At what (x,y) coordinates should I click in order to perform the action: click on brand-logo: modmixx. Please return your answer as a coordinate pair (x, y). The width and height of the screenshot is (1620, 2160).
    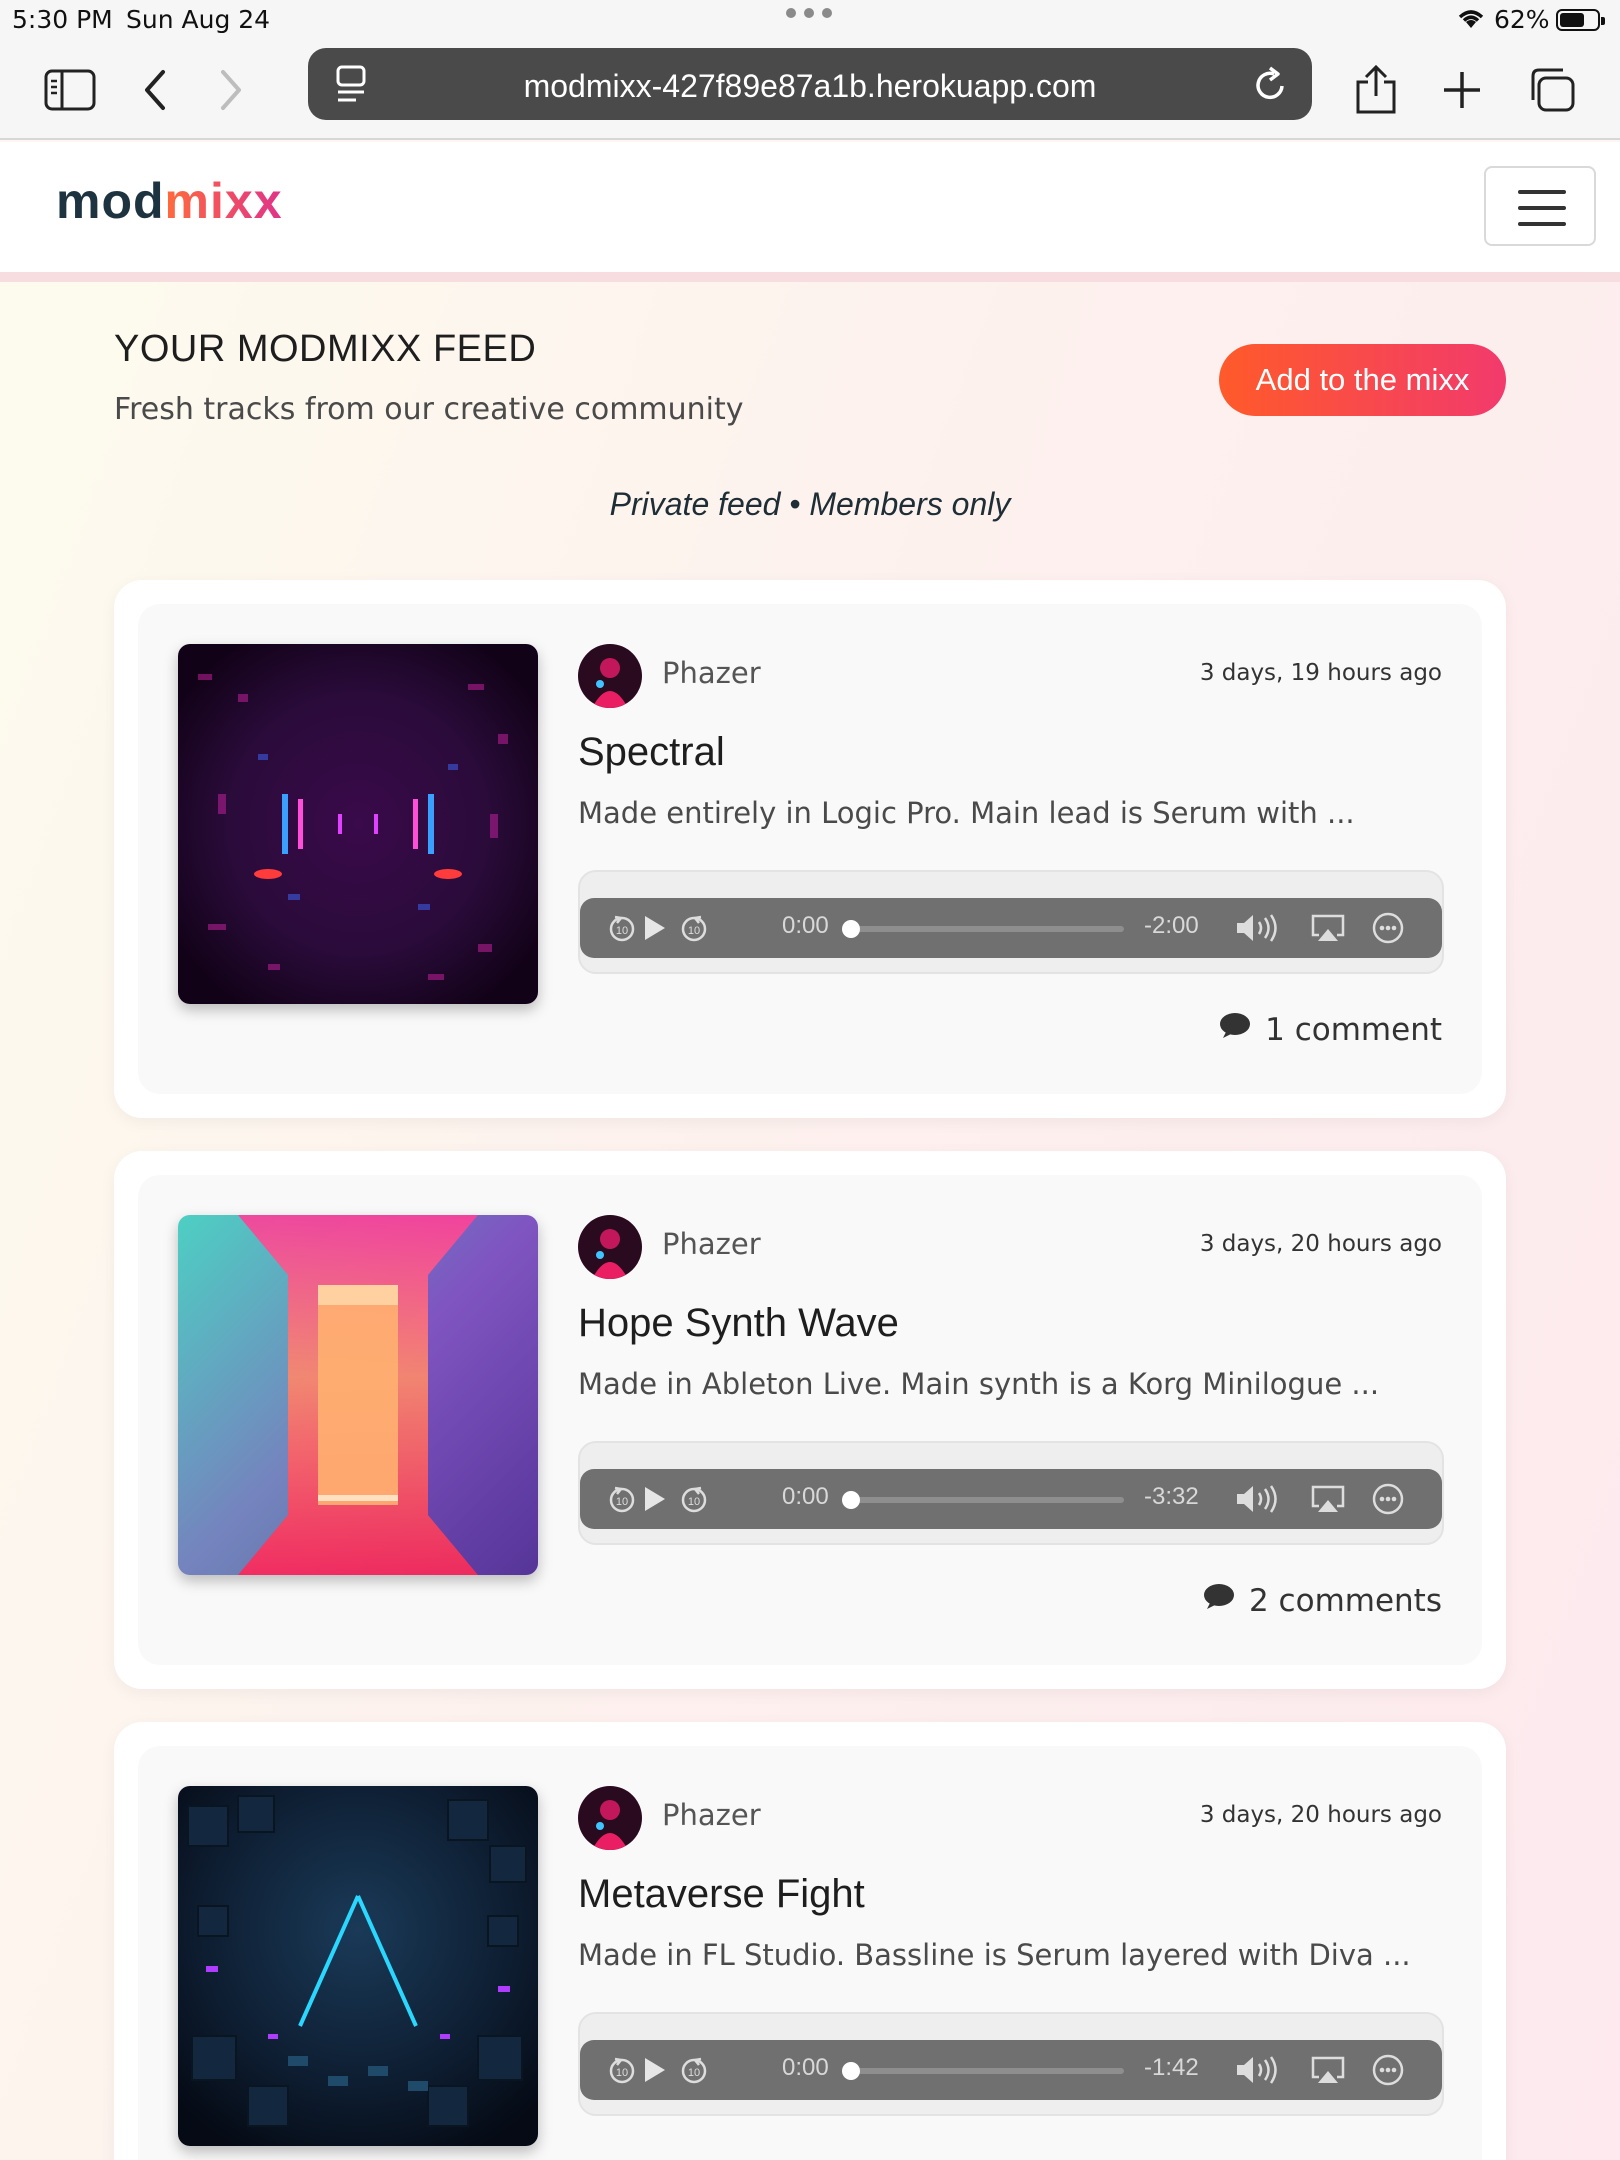
    Looking at the image, I should click on (169, 201).